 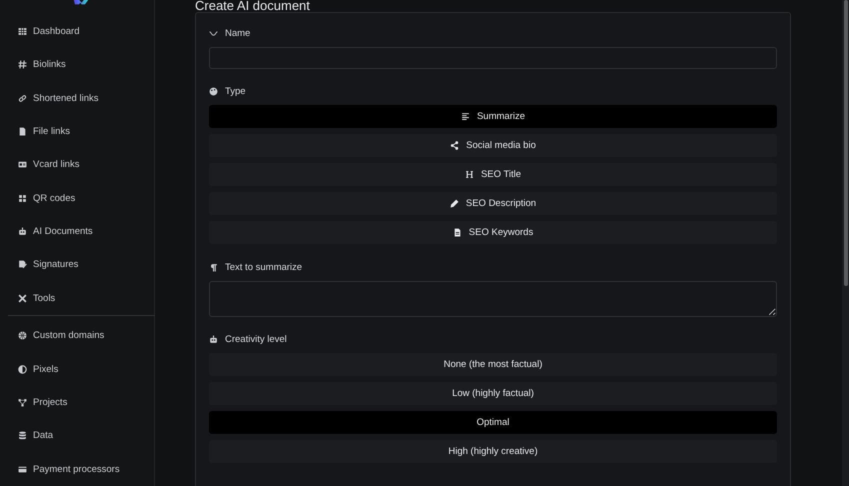 I want to click on link-icon, so click(x=22, y=98).